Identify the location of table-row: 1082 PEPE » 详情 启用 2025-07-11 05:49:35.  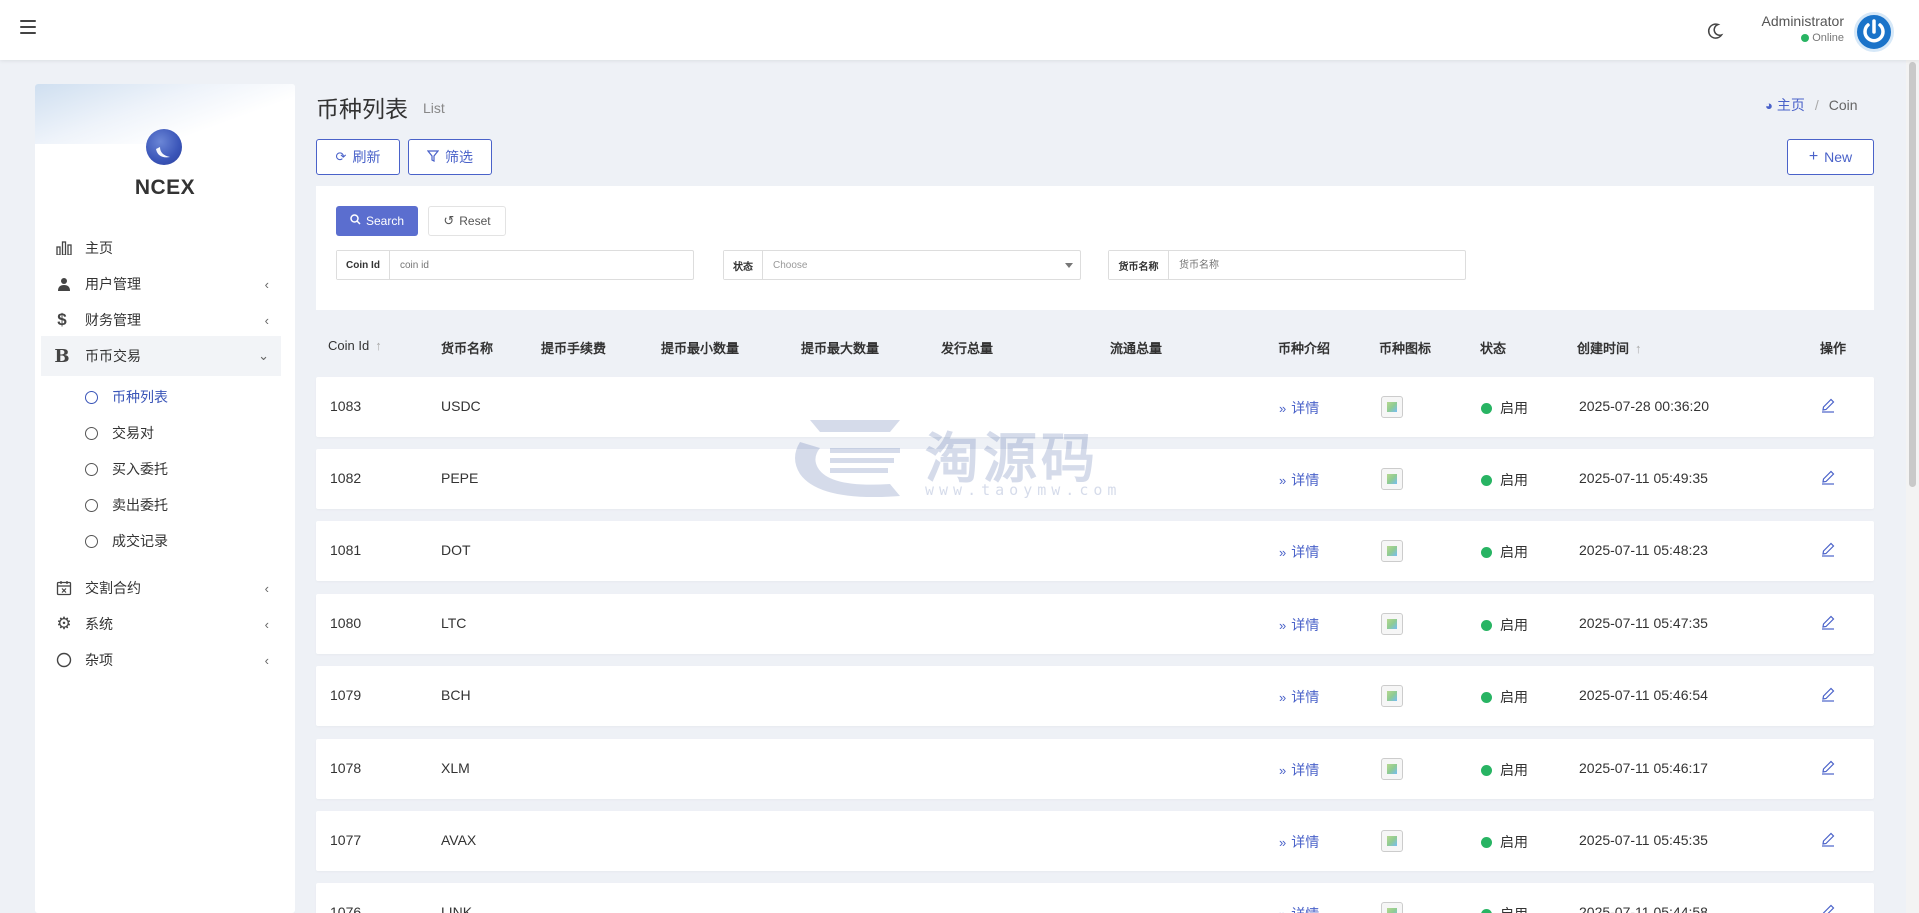
(1095, 479).